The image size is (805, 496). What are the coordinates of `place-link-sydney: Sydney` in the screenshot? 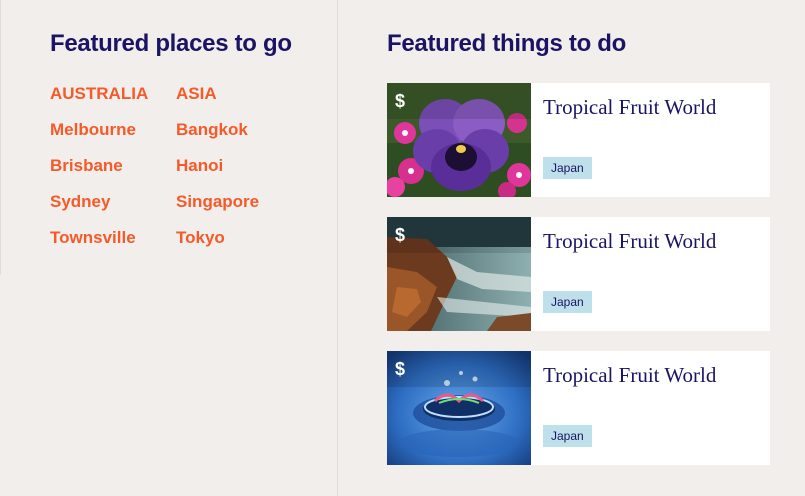 It's located at (113, 210).